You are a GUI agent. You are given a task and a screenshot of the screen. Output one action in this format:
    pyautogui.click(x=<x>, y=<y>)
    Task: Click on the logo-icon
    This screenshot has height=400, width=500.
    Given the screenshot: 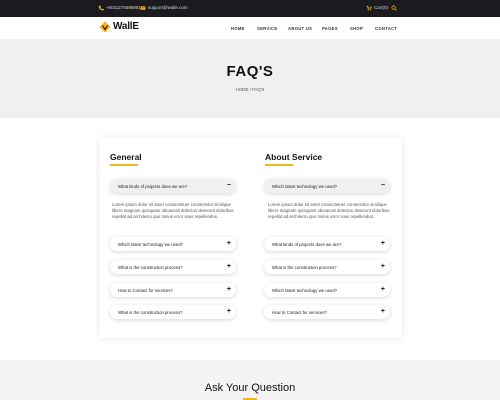 What is the action you would take?
    pyautogui.click(x=105, y=27)
    